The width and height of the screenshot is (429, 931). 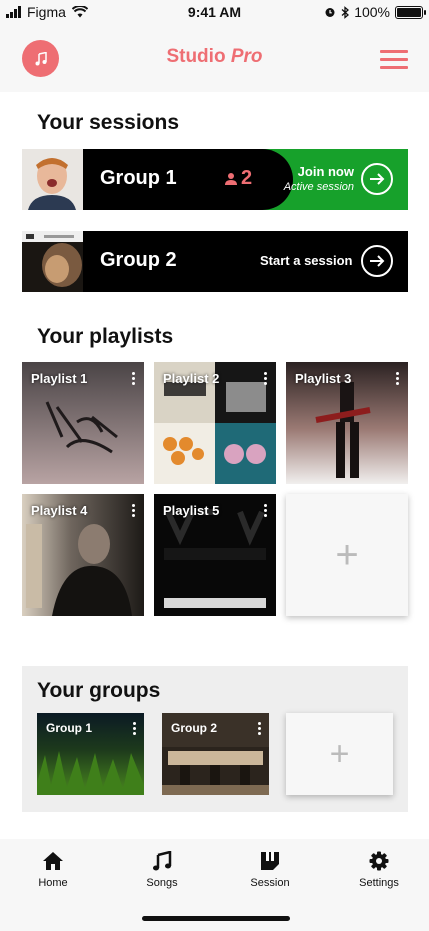 I want to click on gear-icon, so click(x=379, y=861).